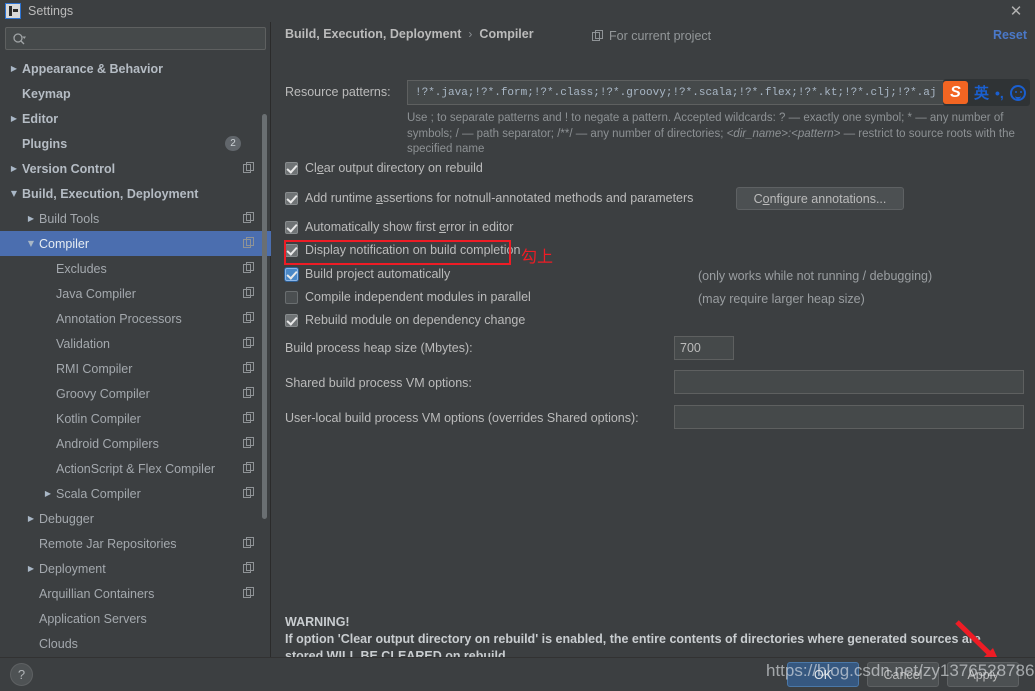 The image size is (1035, 691). I want to click on sidebar-item-build-tools: ▶ Build Tools, so click(135, 218).